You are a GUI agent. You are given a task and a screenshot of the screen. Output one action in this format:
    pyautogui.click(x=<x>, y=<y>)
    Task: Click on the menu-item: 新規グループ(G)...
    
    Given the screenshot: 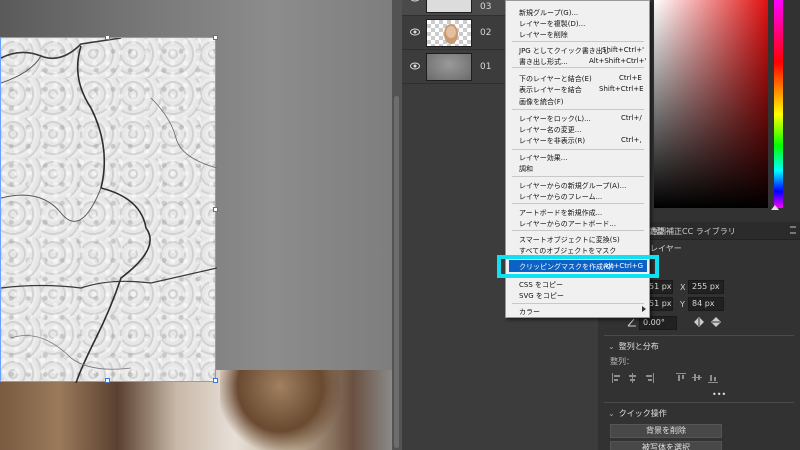 What is the action you would take?
    pyautogui.click(x=548, y=13)
    